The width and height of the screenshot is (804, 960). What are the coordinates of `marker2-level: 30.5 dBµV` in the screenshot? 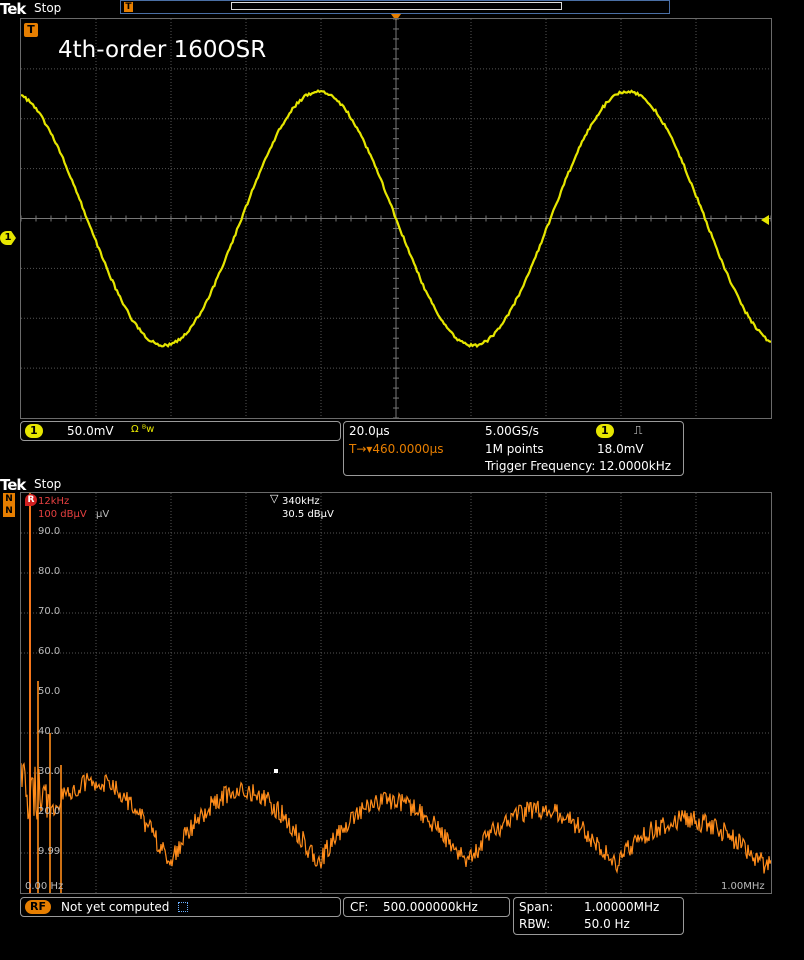 It's located at (308, 514).